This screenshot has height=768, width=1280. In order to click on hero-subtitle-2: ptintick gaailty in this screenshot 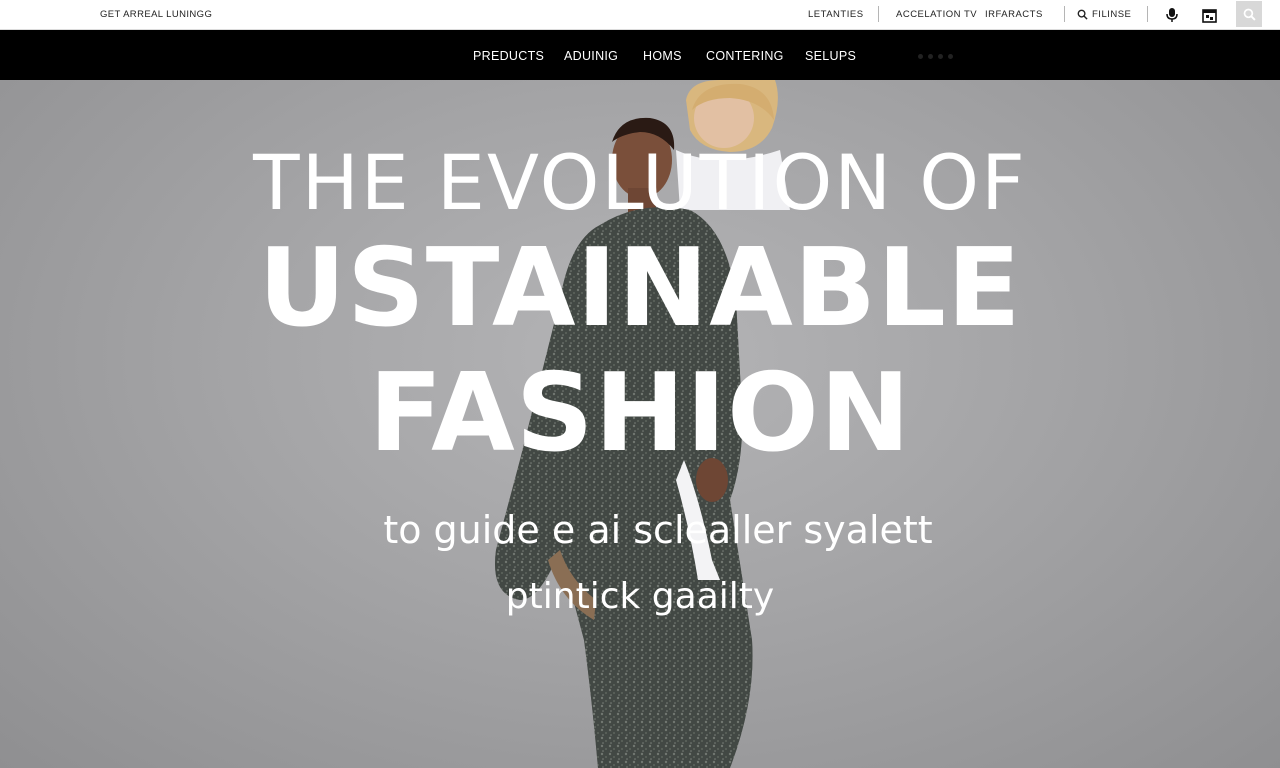, I will do `click(640, 596)`.